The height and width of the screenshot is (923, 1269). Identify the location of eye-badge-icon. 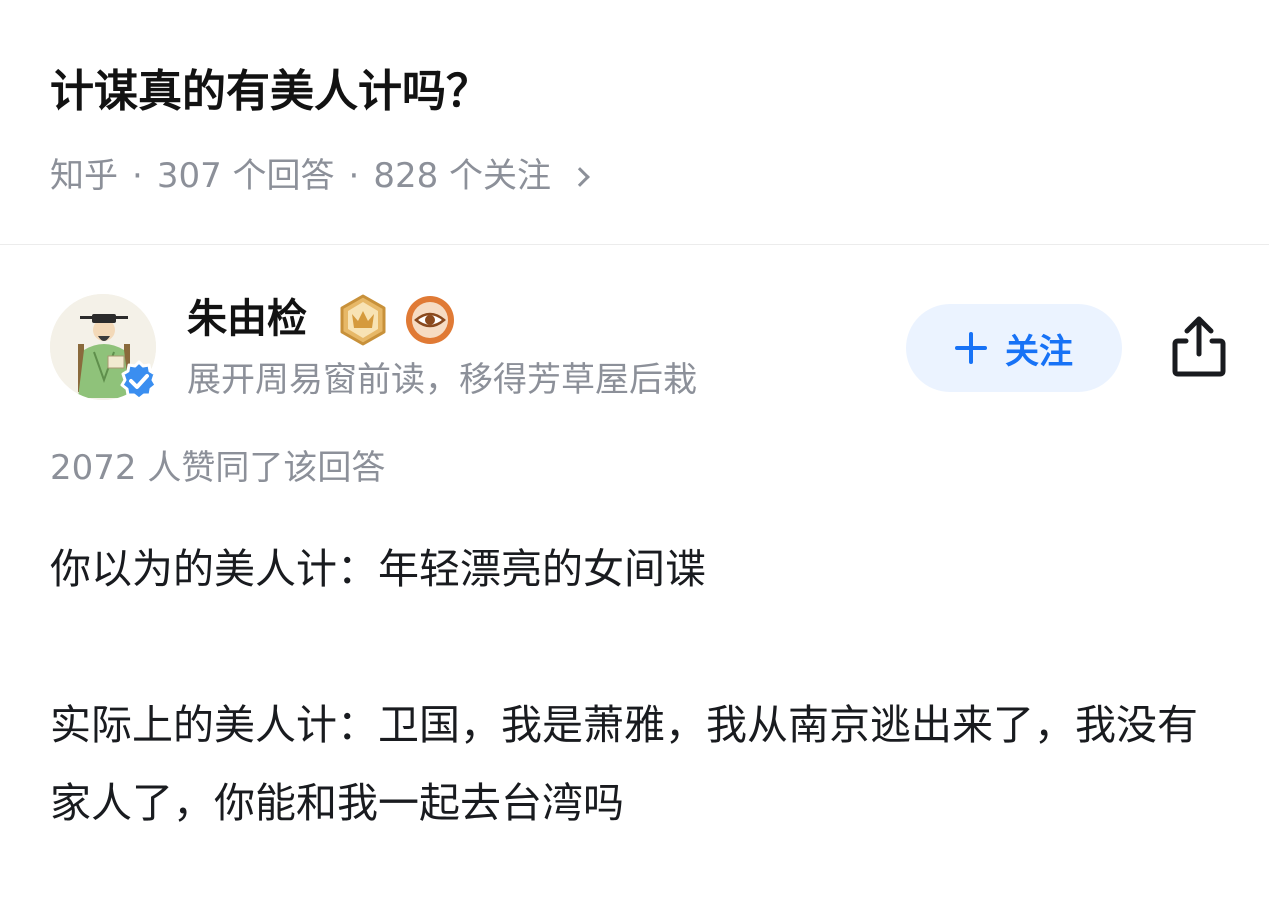
(430, 320).